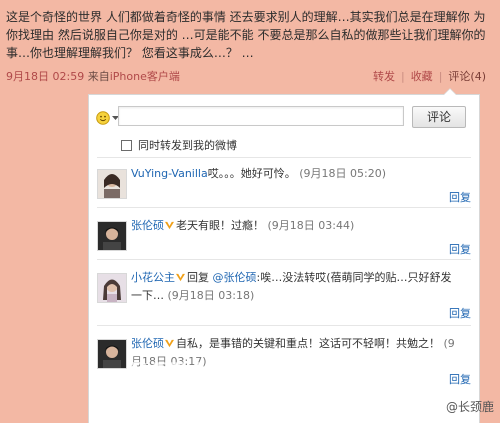 The width and height of the screenshot is (500, 423). I want to click on post-meta: 9月18日 02:59 来自iPhone客户端 转发 | 收藏 | 评论(4), so click(250, 77).